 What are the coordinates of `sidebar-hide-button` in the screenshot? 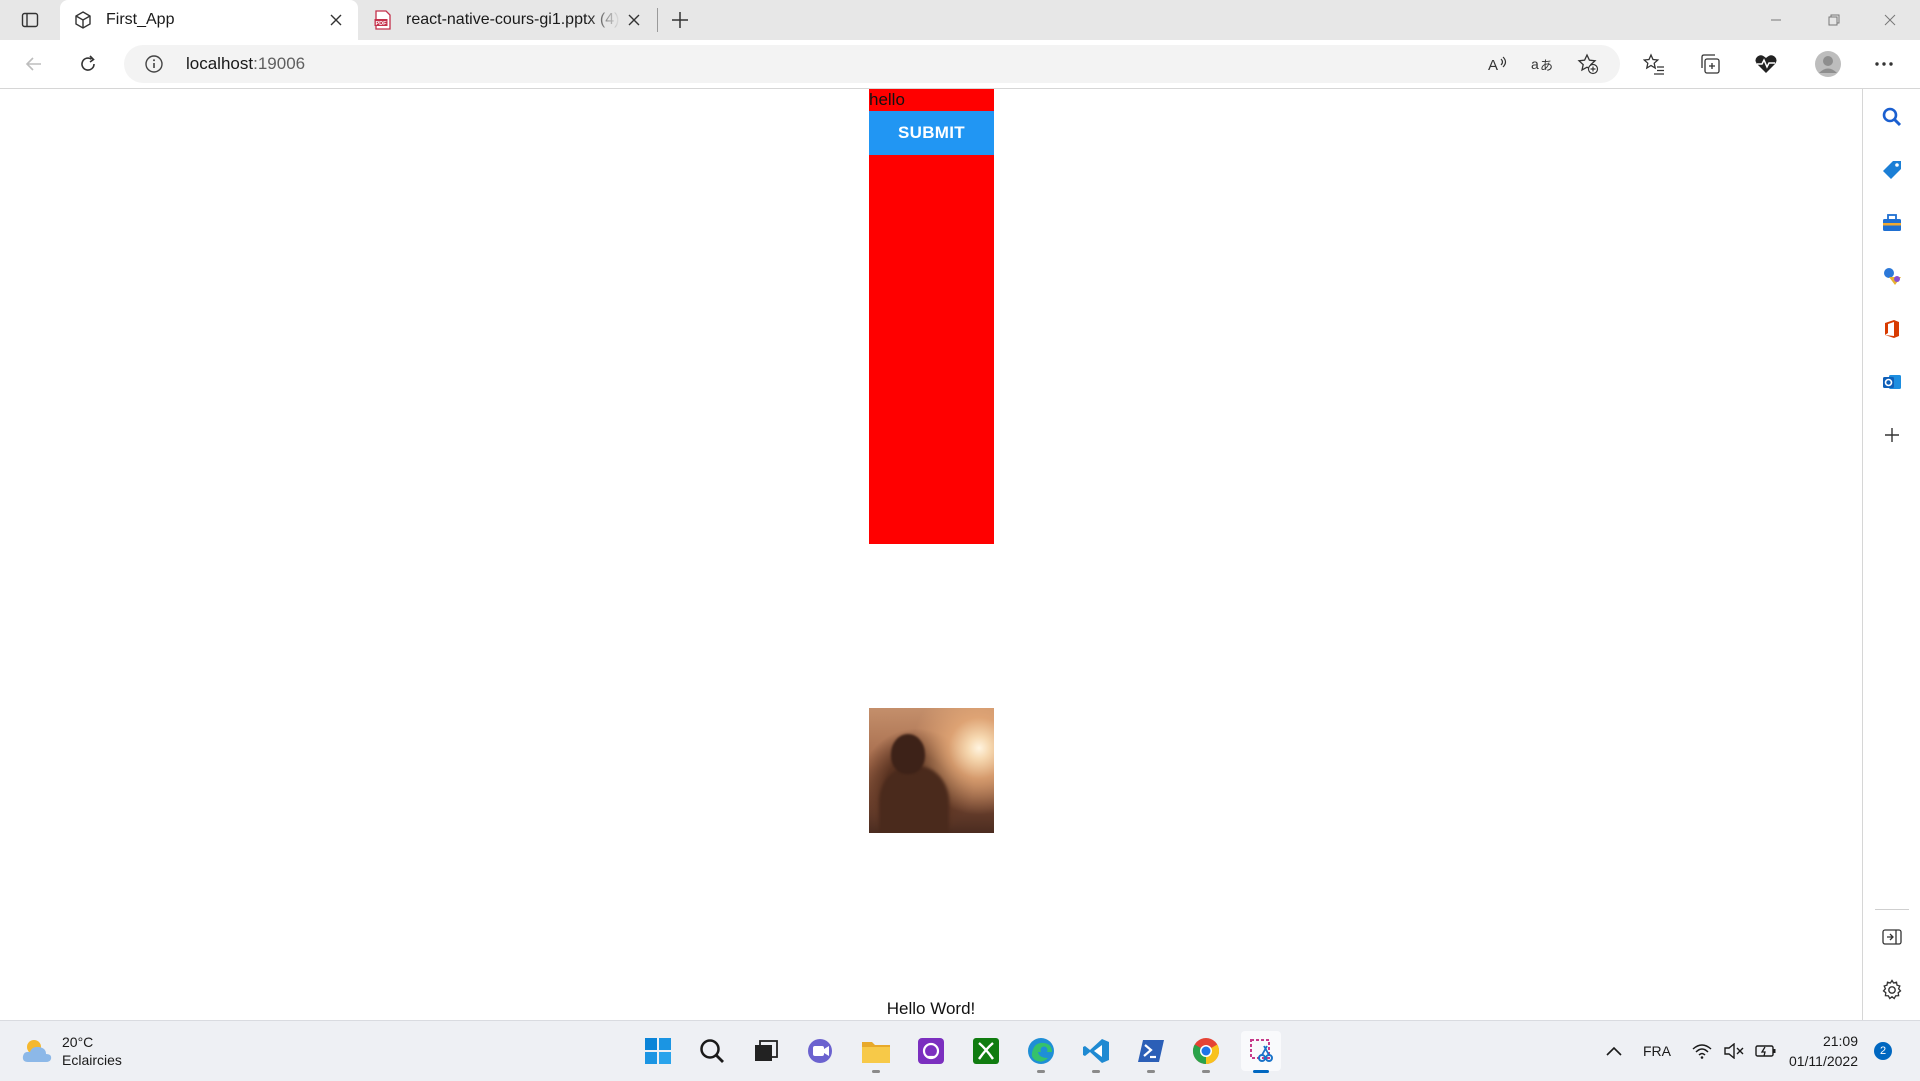 It's located at (1892, 937).